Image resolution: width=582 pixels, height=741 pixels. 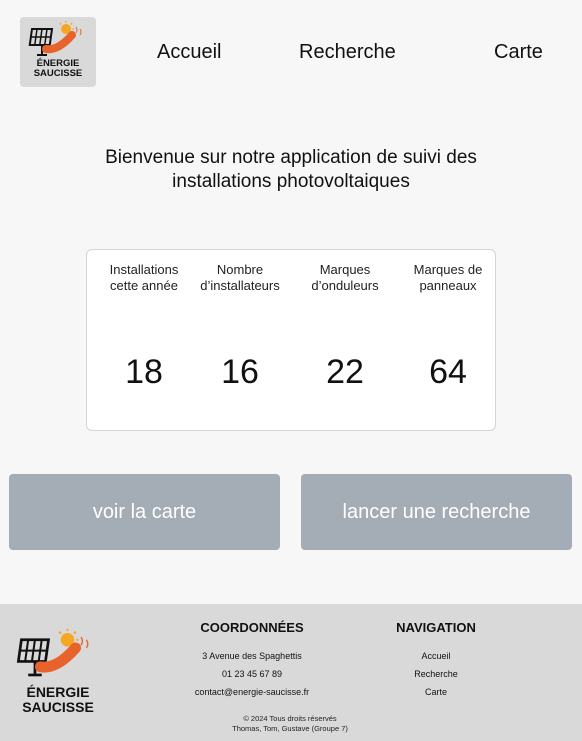 What do you see at coordinates (436, 674) in the screenshot?
I see `footer-nav-recherche: Recherche` at bounding box center [436, 674].